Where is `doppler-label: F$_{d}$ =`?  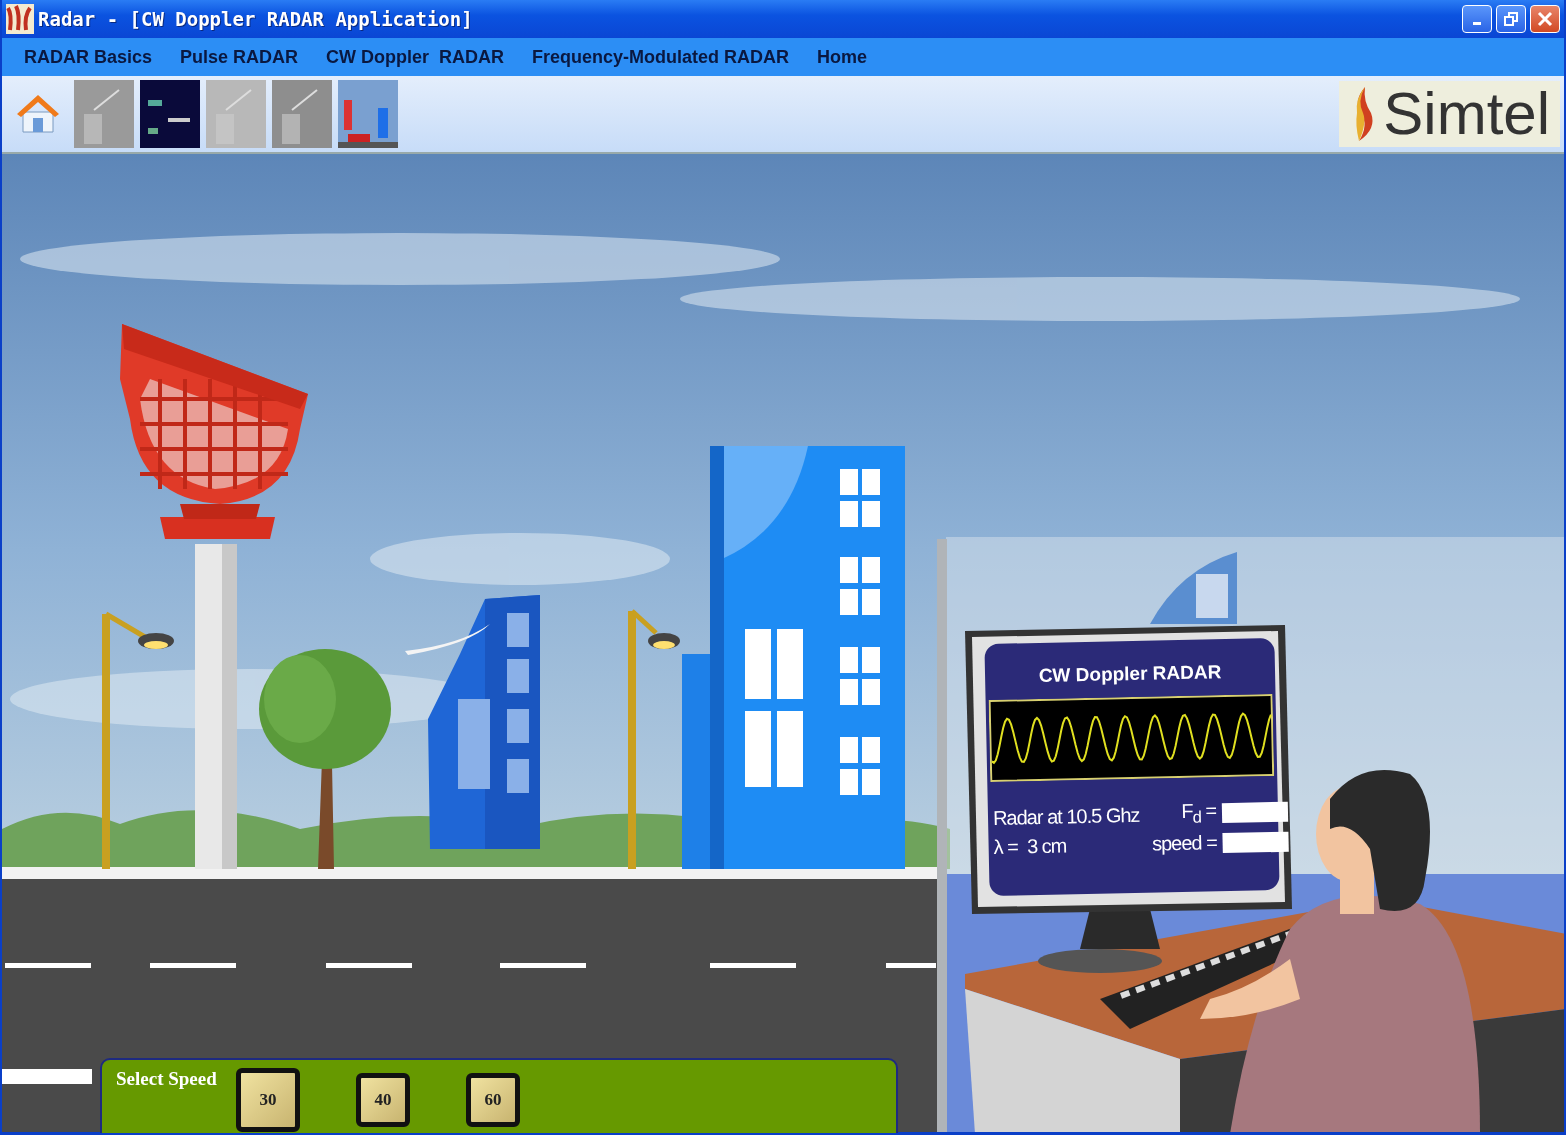 doppler-label: F$_{d}$ = is located at coordinates (1198, 814).